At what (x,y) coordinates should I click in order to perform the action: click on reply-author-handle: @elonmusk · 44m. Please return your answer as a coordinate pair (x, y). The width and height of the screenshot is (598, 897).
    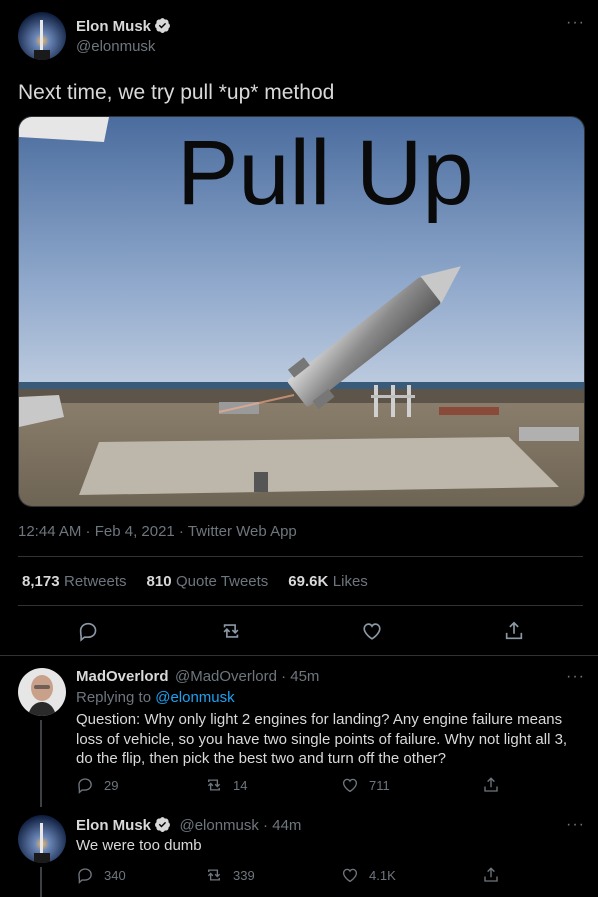
    Looking at the image, I should click on (240, 825).